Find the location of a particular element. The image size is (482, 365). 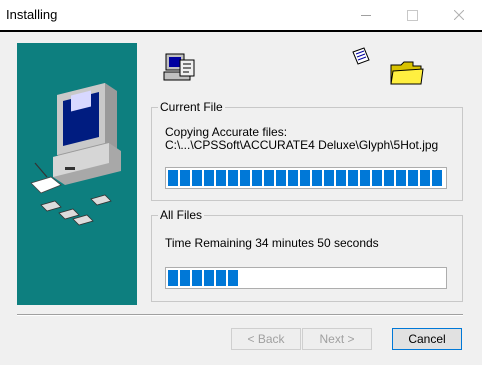

next-button: Next > is located at coordinates (337, 339).